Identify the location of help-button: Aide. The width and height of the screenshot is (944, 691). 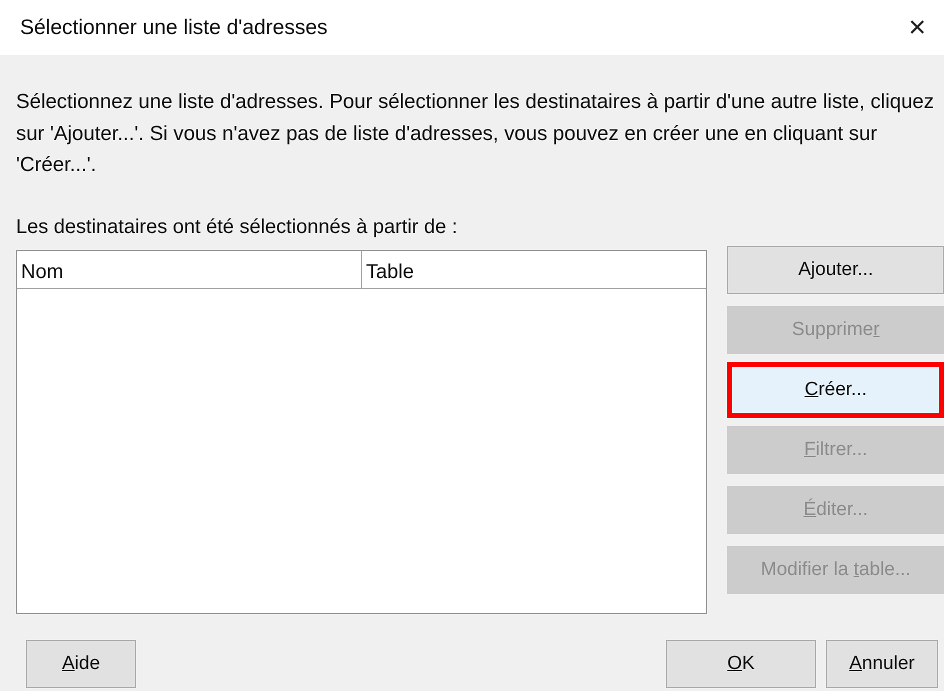
(81, 664).